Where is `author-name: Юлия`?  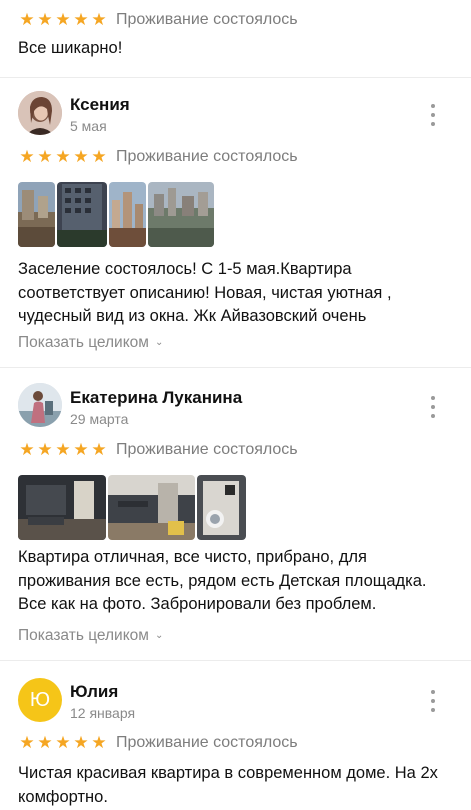 author-name: Юлия is located at coordinates (94, 692).